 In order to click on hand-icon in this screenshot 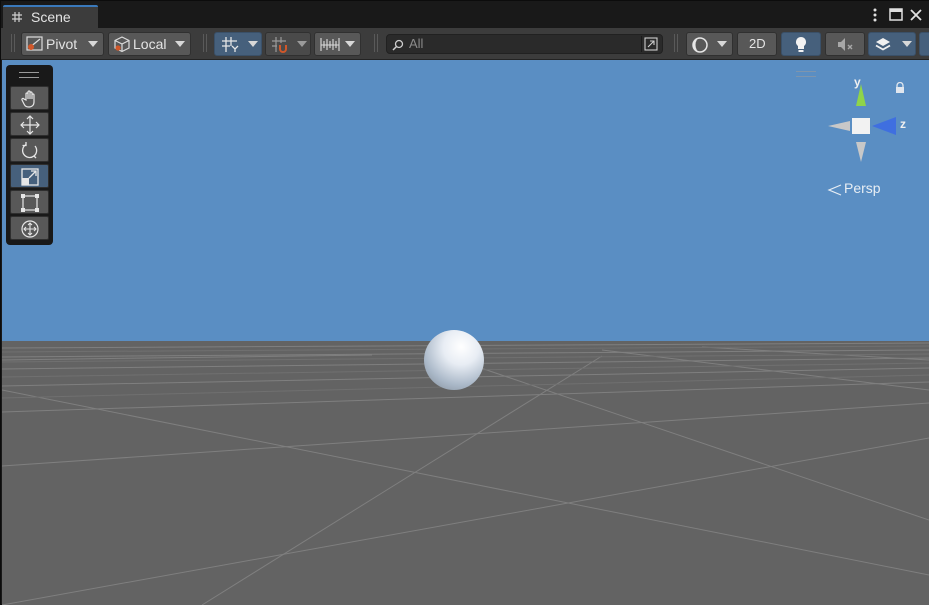, I will do `click(28, 99)`.